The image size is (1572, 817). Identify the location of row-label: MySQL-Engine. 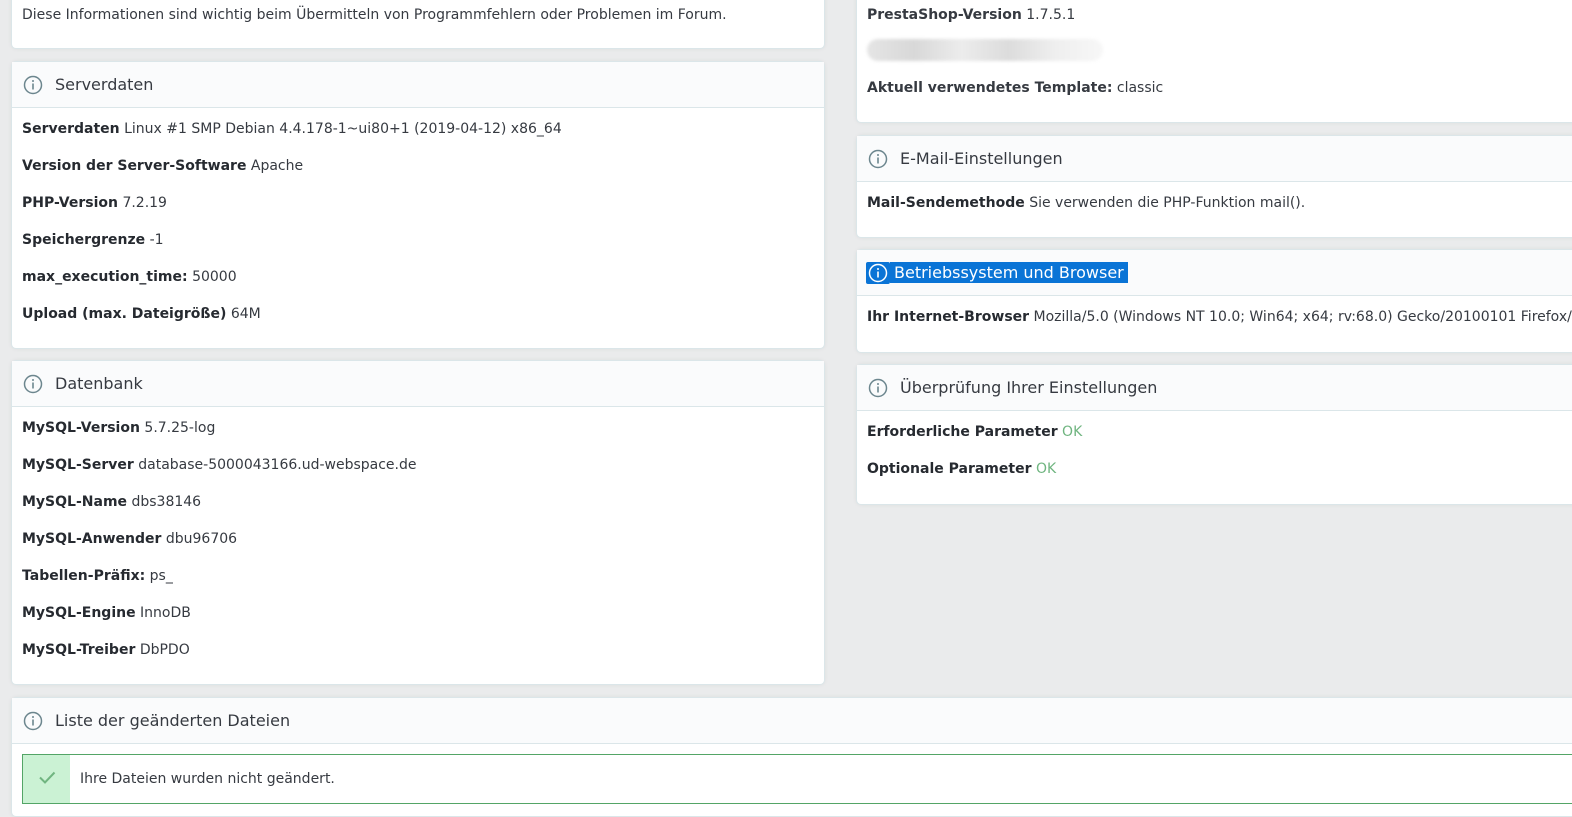
(79, 613).